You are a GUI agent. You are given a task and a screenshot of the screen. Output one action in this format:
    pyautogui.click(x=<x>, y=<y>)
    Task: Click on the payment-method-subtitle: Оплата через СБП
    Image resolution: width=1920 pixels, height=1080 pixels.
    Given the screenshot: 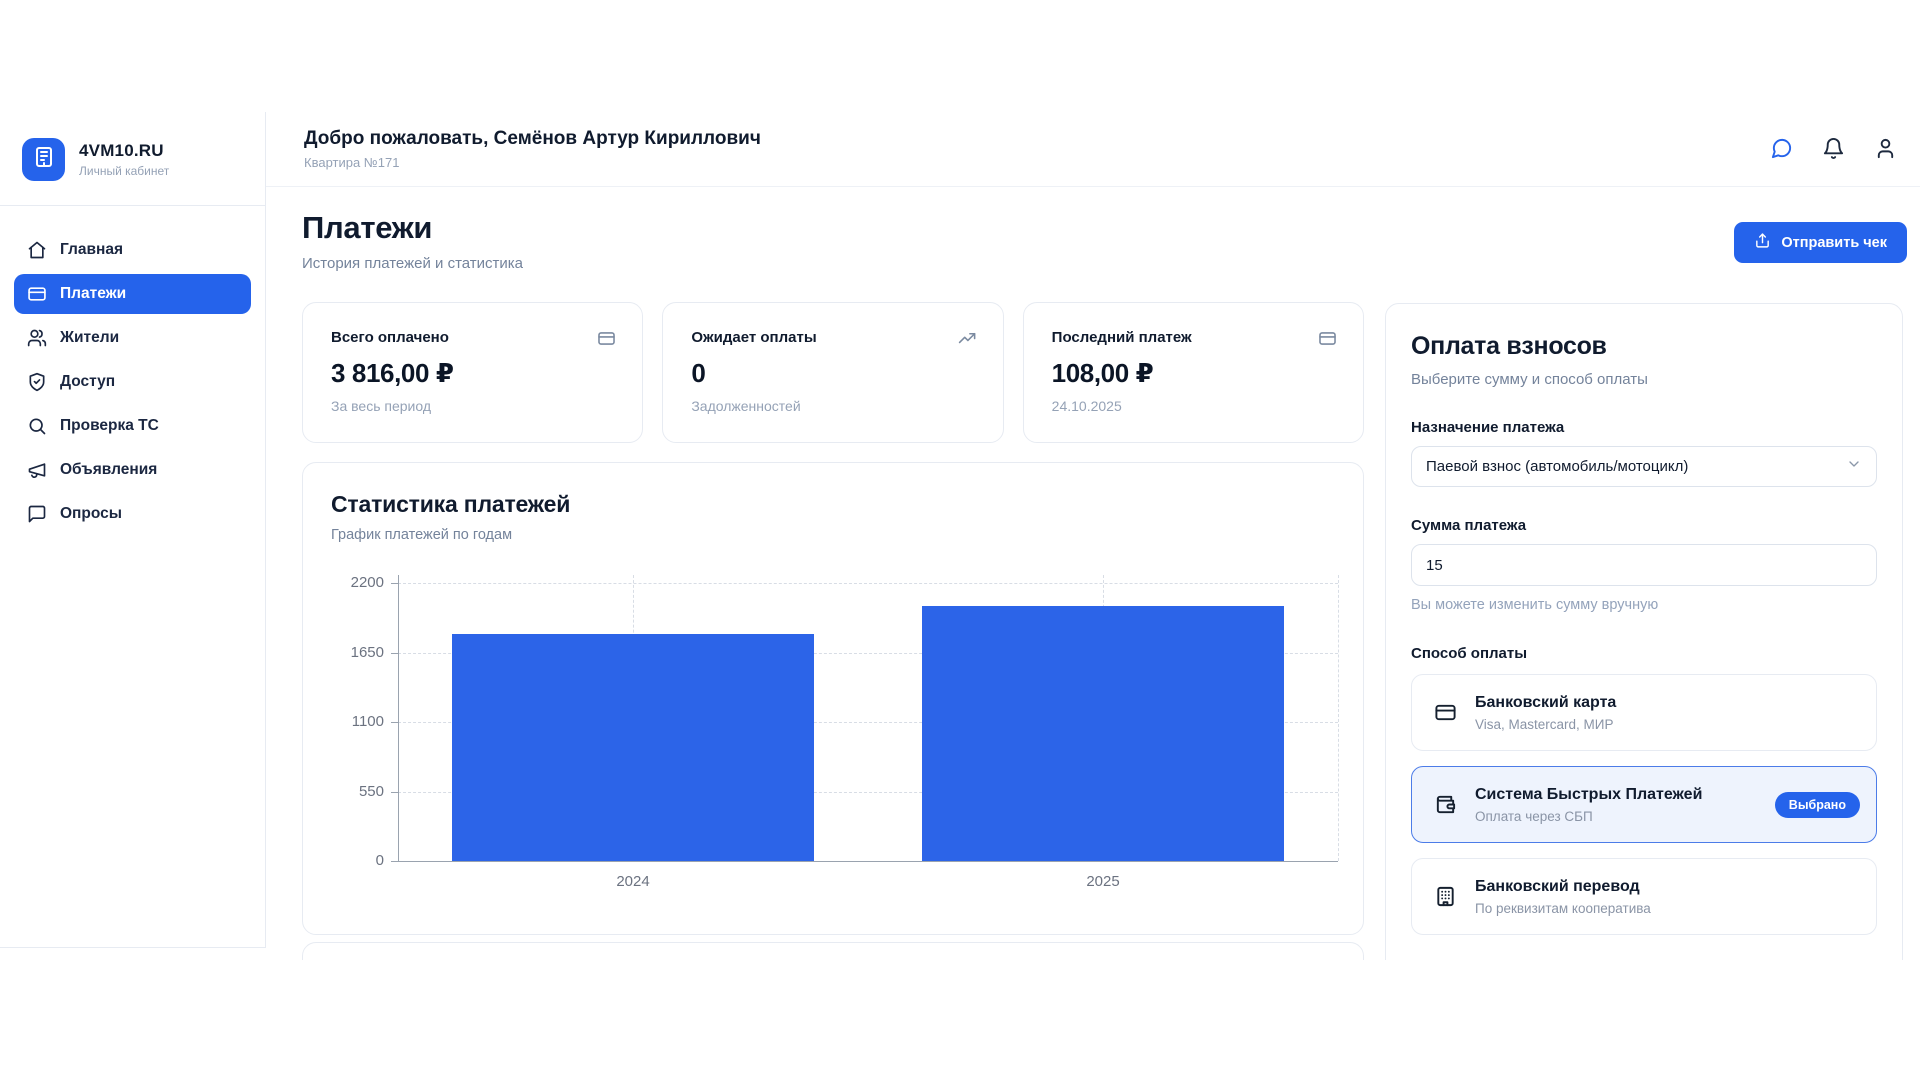 What is the action you would take?
    pyautogui.click(x=1534, y=816)
    